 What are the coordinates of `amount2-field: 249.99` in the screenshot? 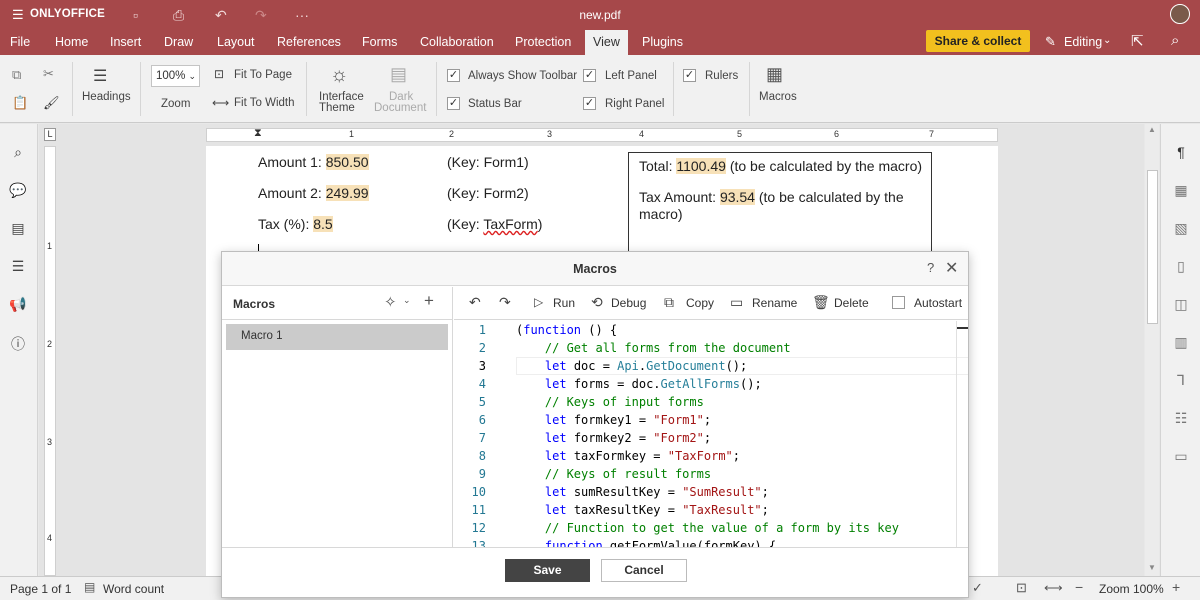 It's located at (347, 193).